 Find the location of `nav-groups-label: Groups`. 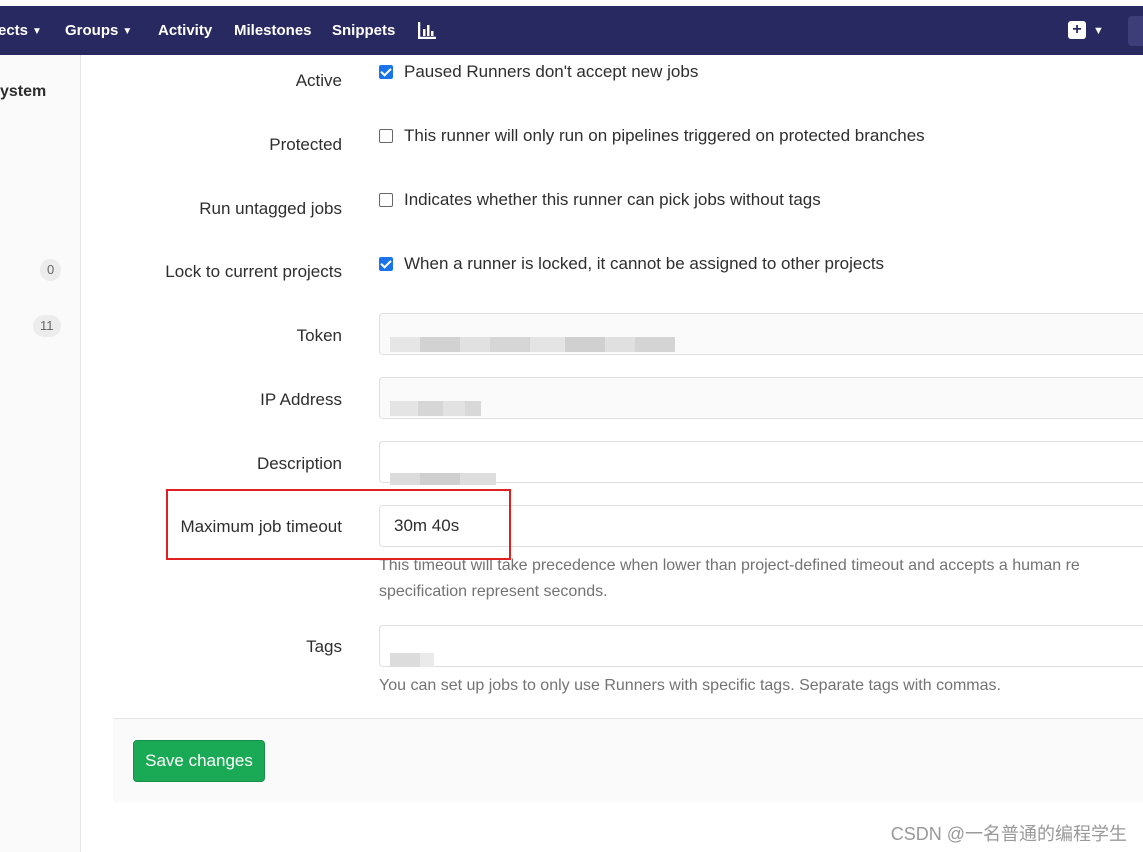

nav-groups-label: Groups is located at coordinates (92, 30).